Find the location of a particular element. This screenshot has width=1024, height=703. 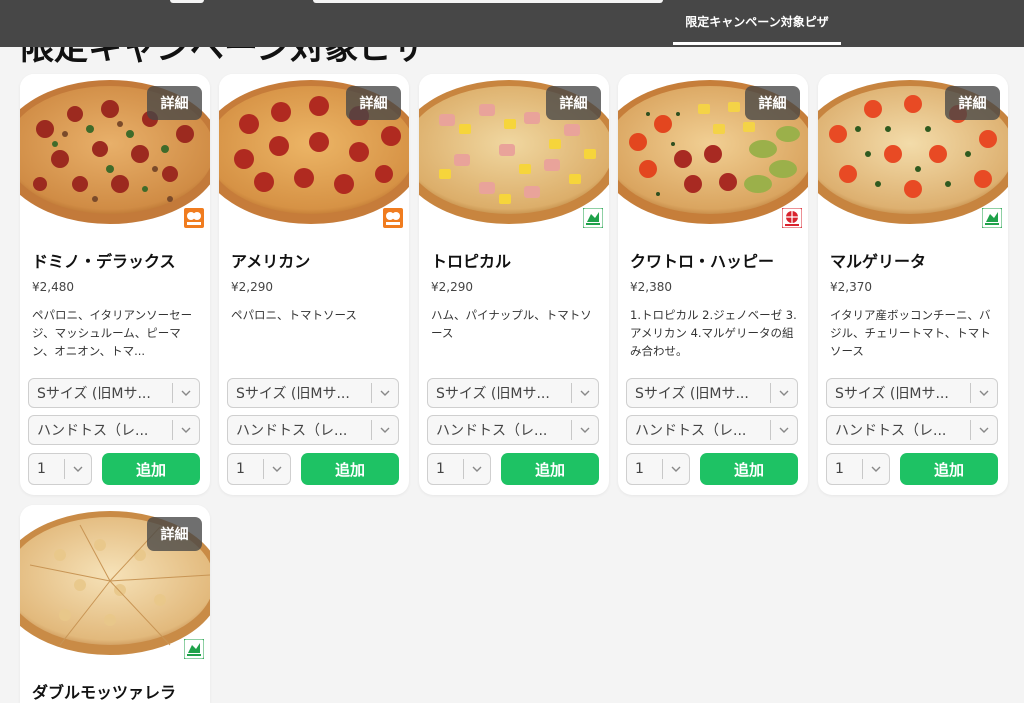

product-price: ¥2,480 is located at coordinates (53, 287).